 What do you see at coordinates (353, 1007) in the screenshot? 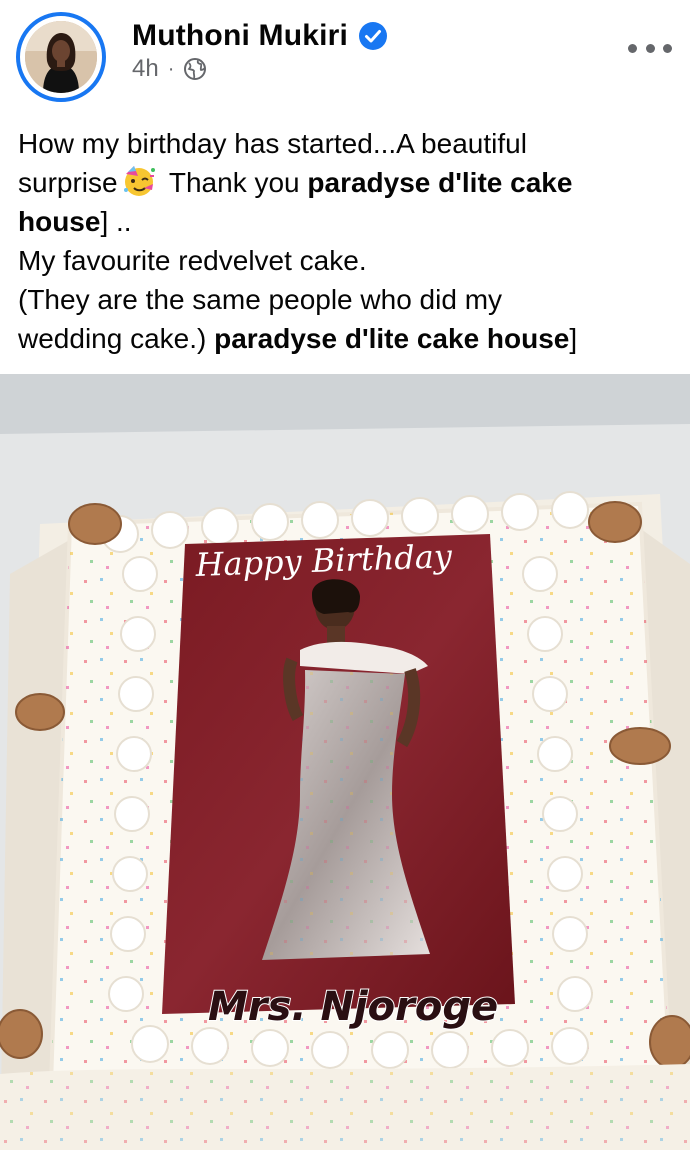
I see `cake-topper-bottom-text: Mrs. Njoroge` at bounding box center [353, 1007].